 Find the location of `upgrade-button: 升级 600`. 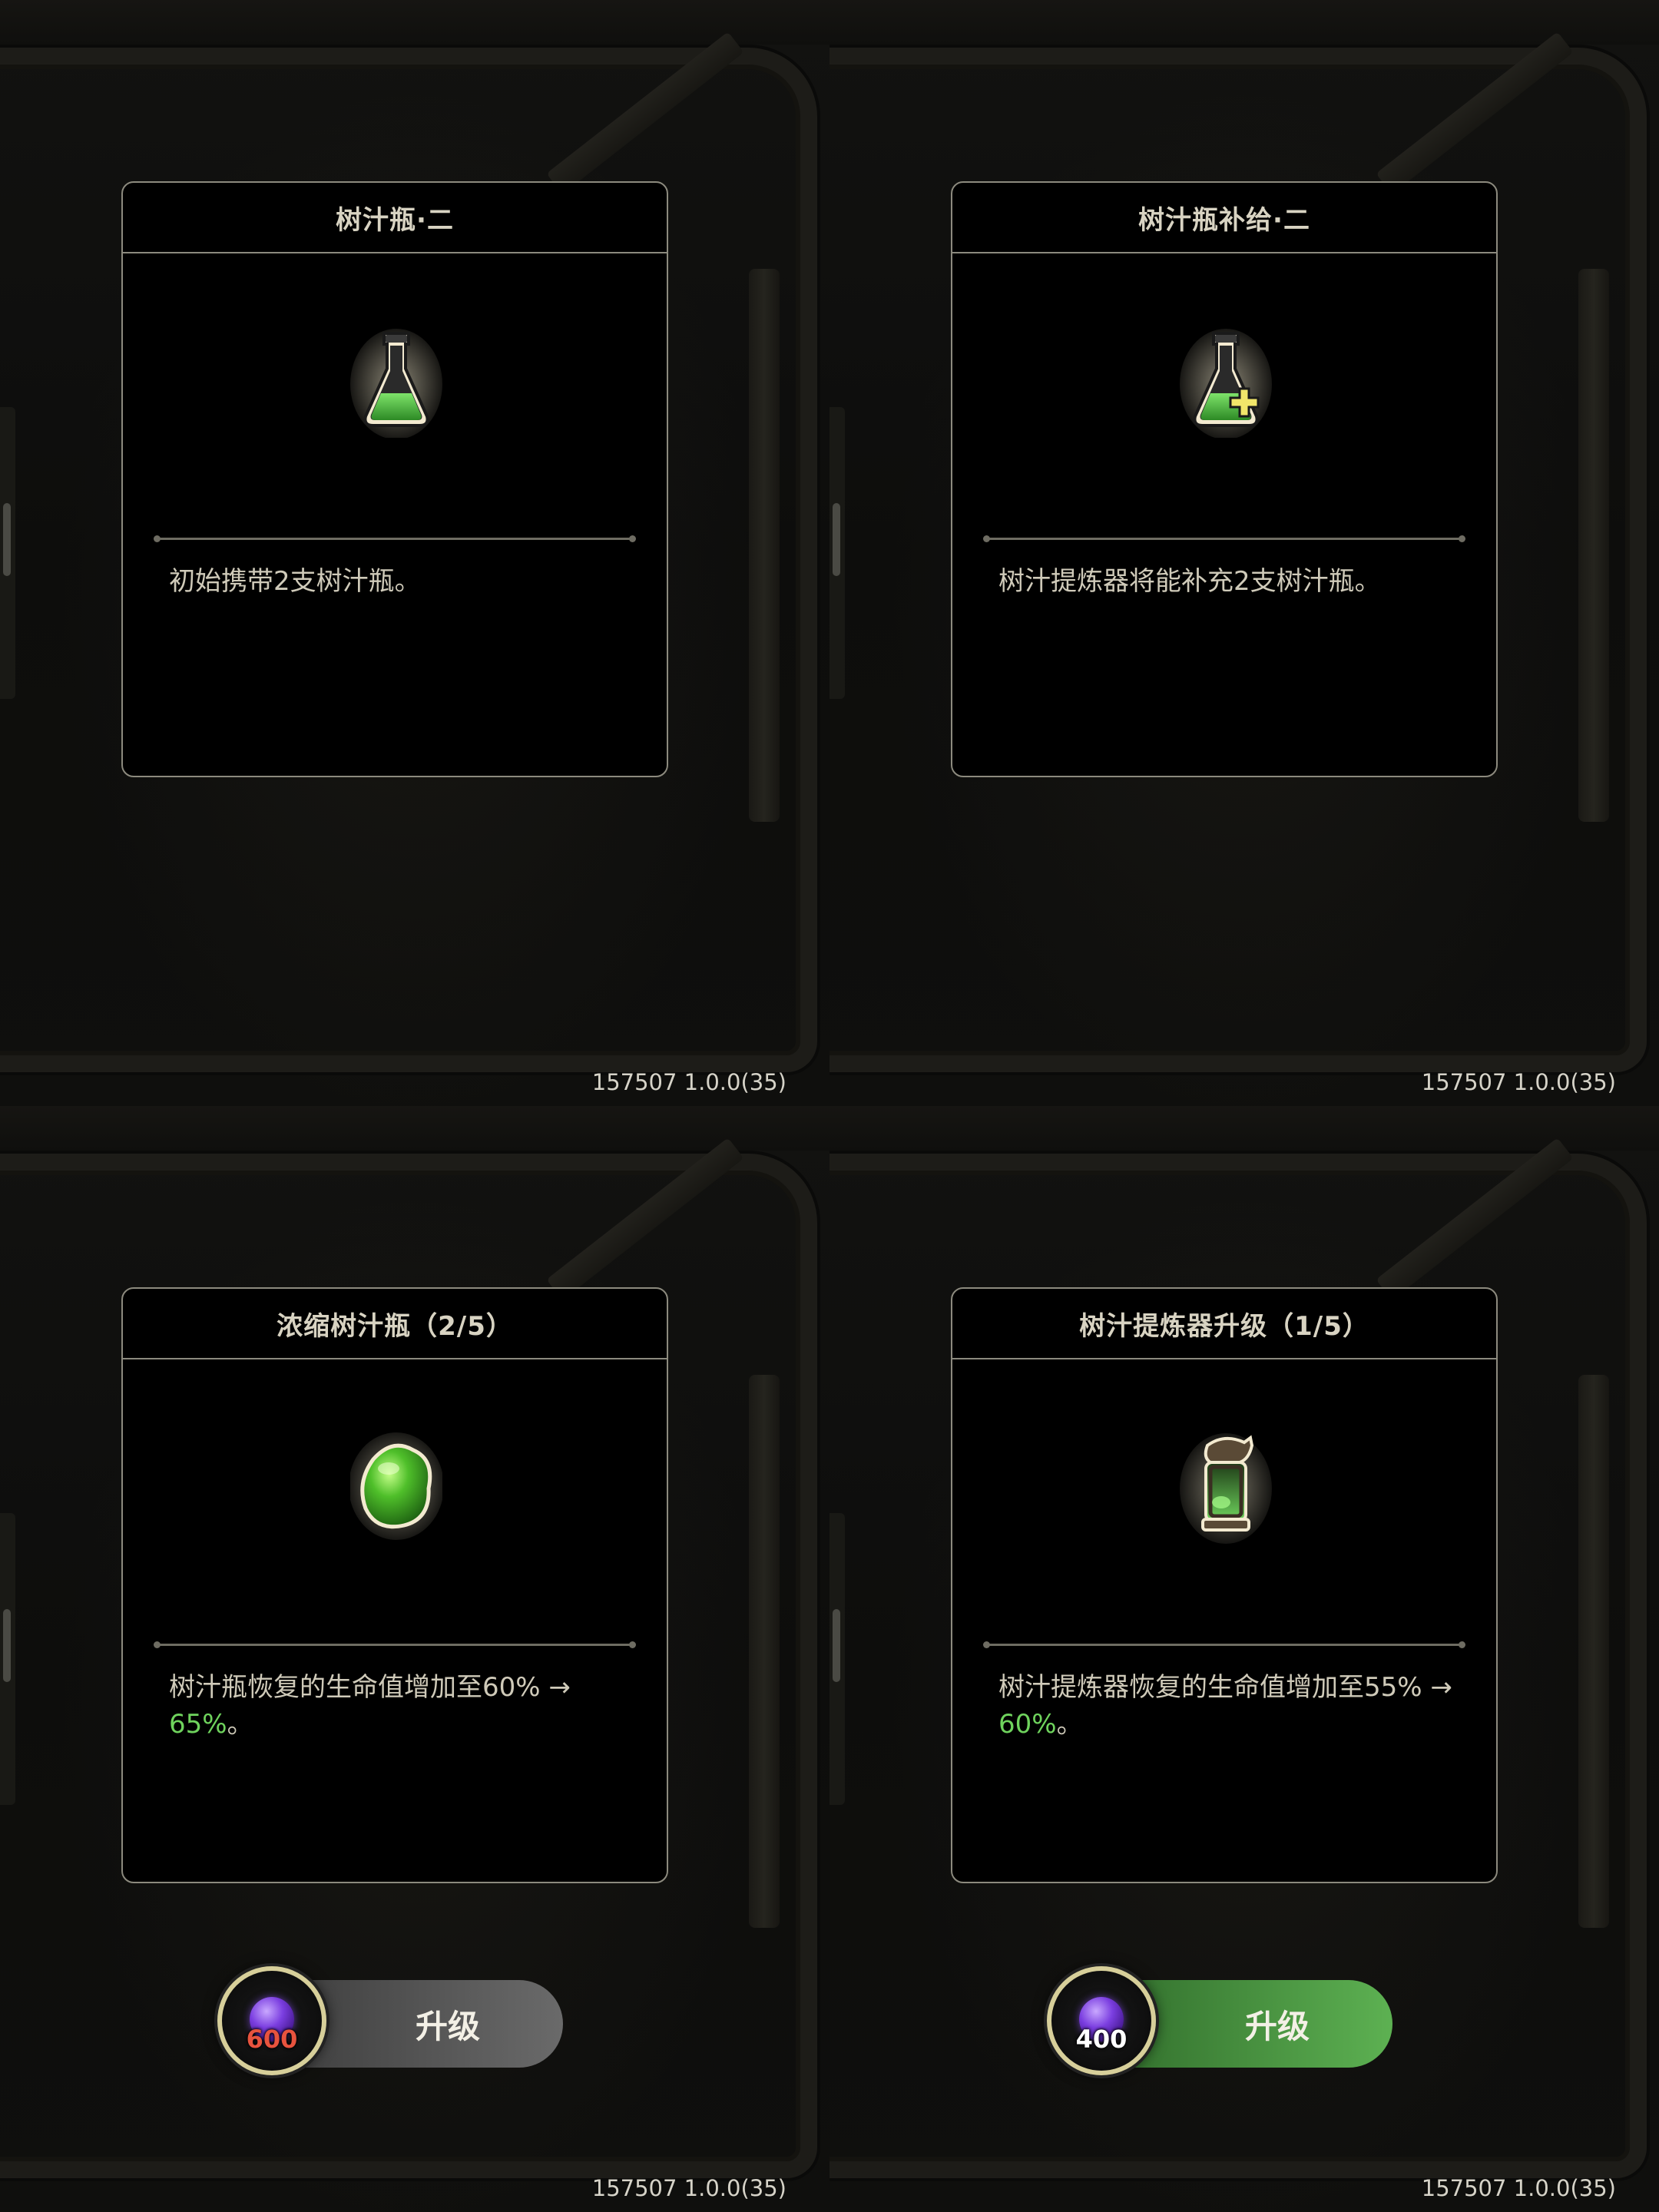

upgrade-button: 升级 600 is located at coordinates (391, 2023).